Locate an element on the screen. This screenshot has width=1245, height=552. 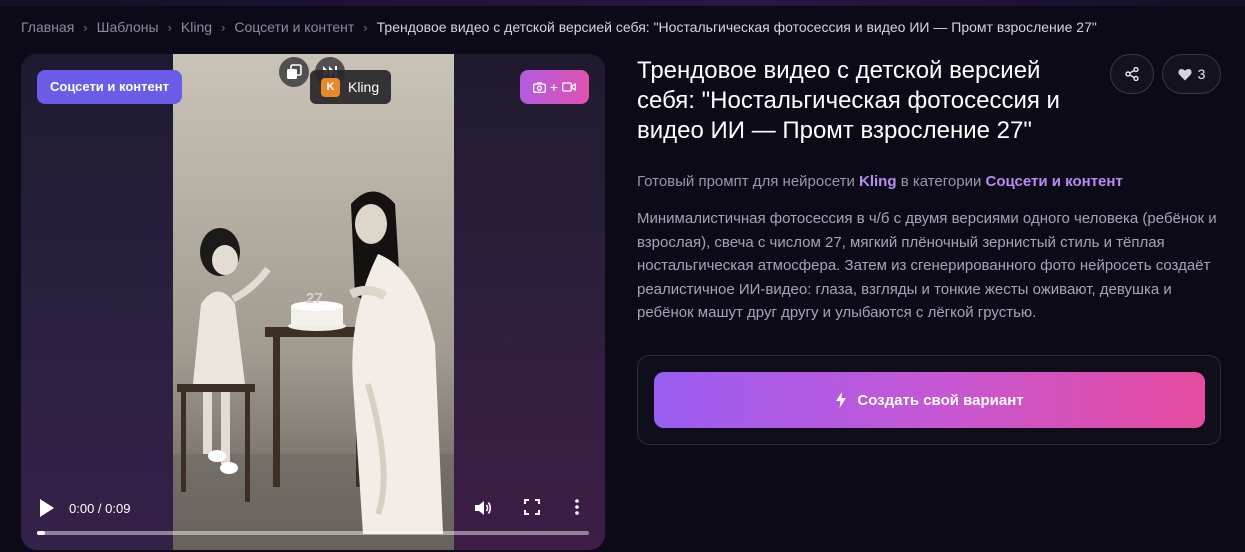
video-controls: 0:00 / 0:09 is located at coordinates (313, 520).